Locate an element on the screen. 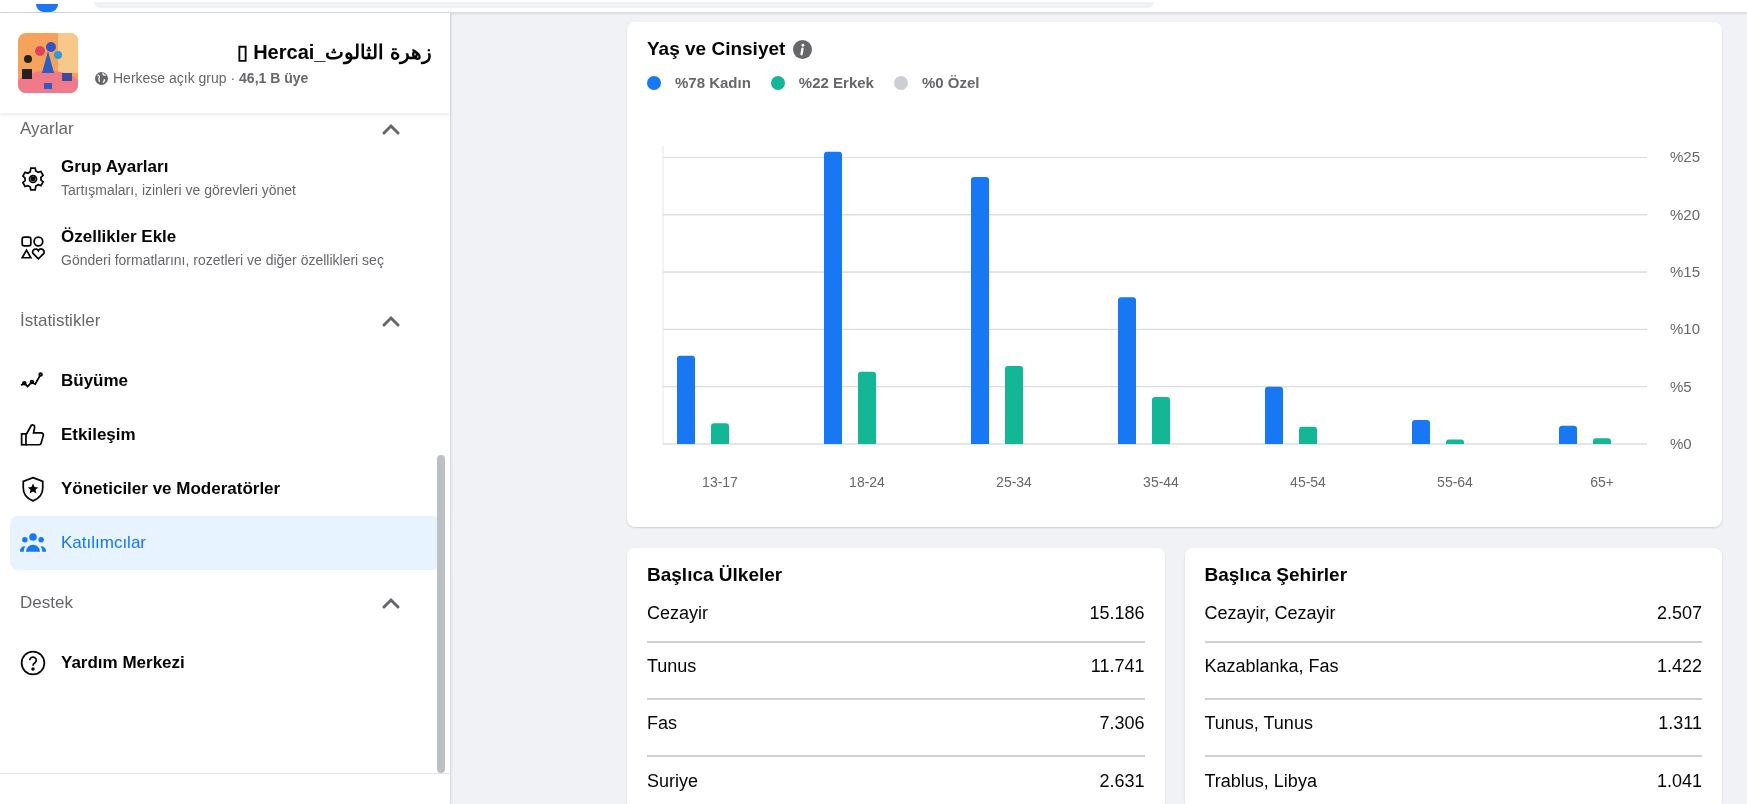 This screenshot has width=1747, height=804. group-name: زهرة الثالوث_Hercai ▯ is located at coordinates (263, 52).